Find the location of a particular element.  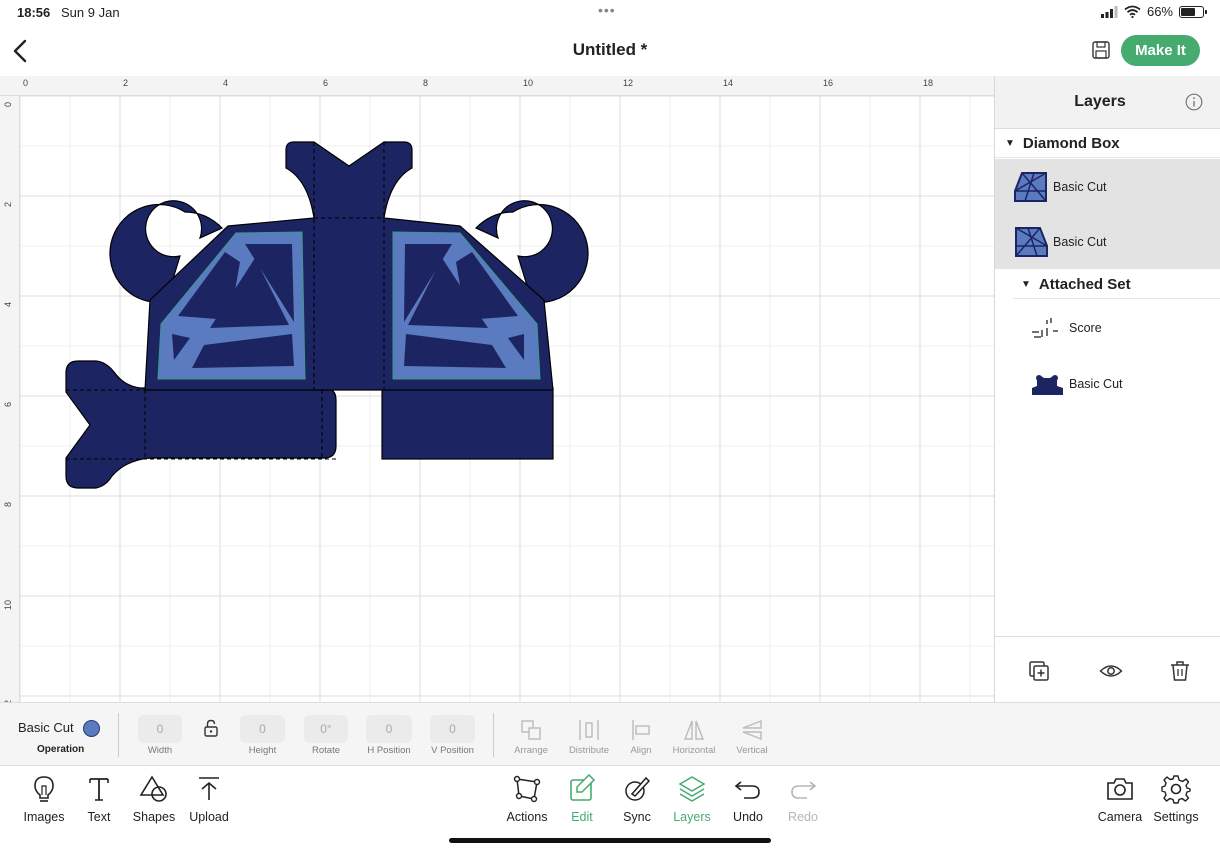

text-tool-icon is located at coordinates (99, 789).